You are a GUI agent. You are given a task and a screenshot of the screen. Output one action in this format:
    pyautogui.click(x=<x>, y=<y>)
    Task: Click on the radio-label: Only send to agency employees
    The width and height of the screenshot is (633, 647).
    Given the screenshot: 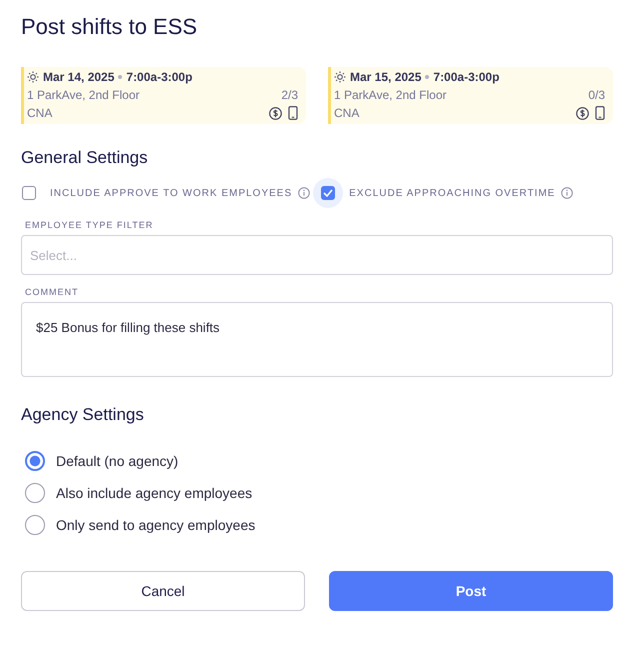 What is the action you would take?
    pyautogui.click(x=156, y=525)
    